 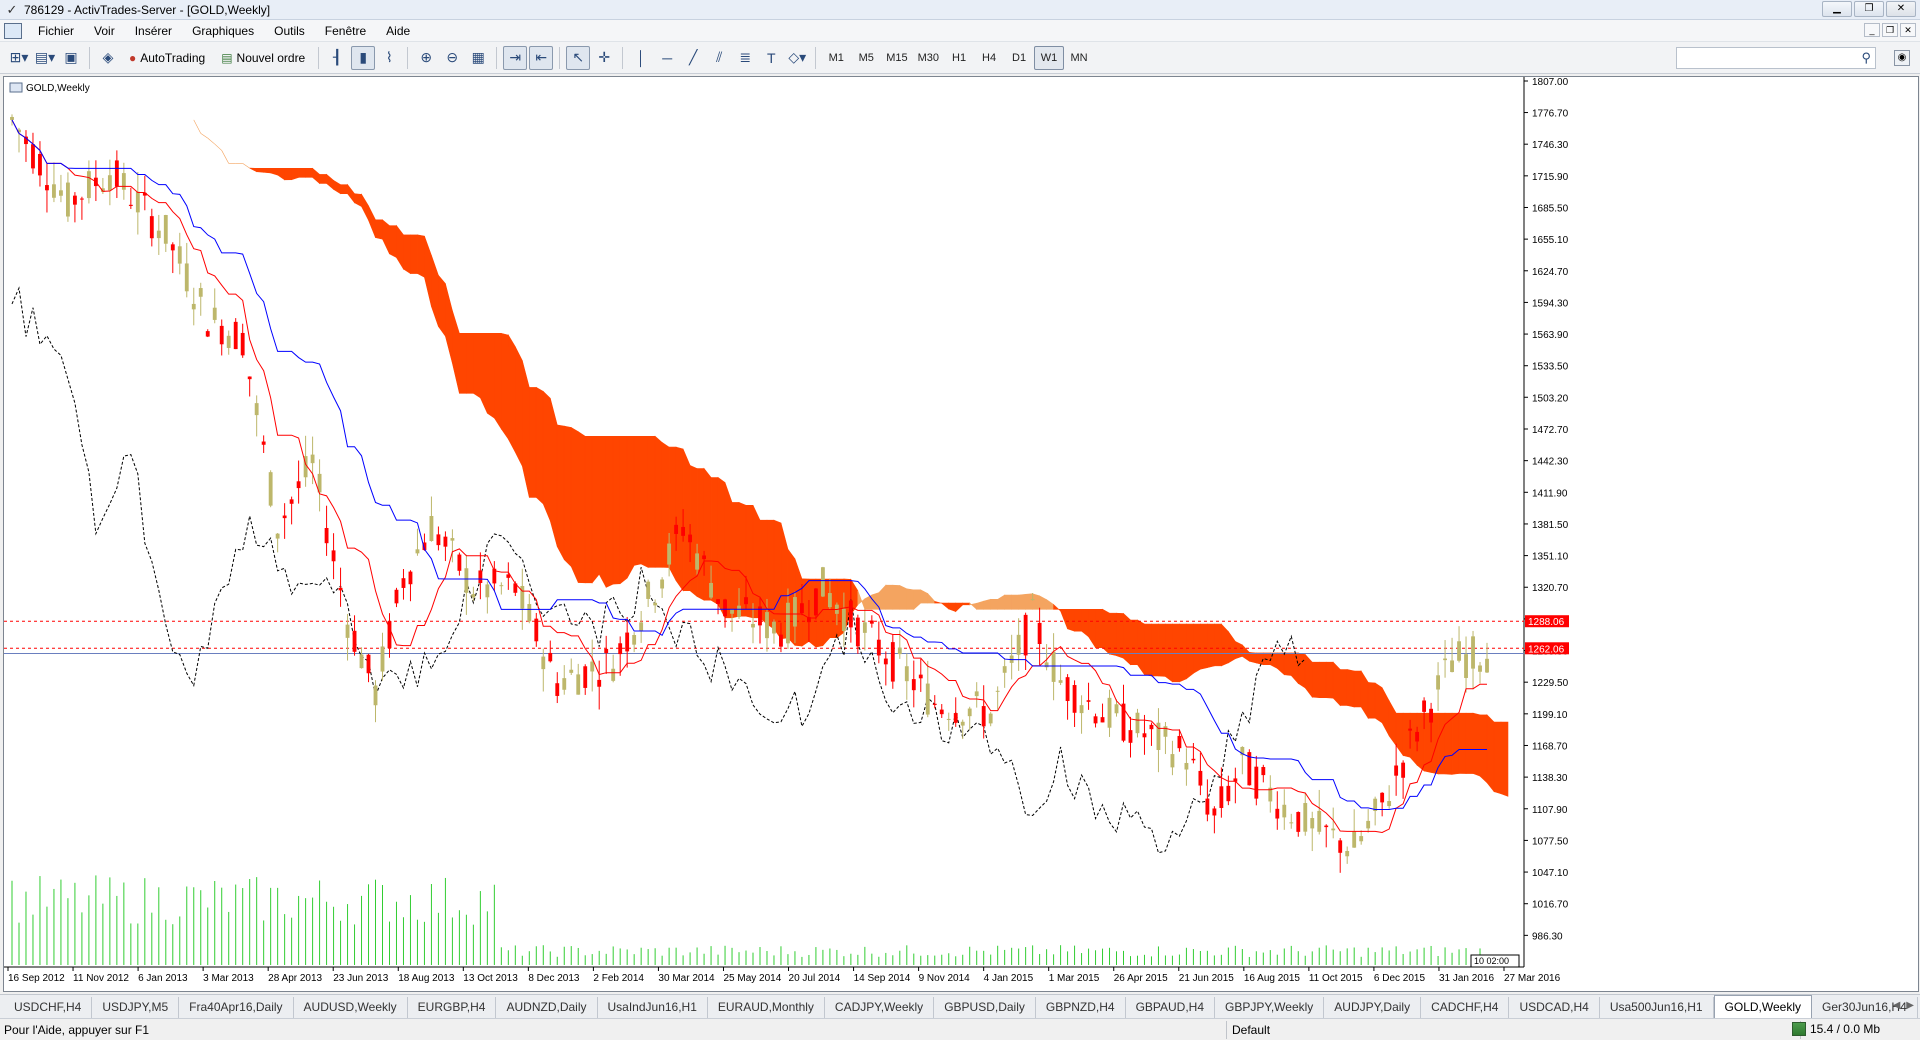 I want to click on text-tool-icon: T, so click(x=771, y=58).